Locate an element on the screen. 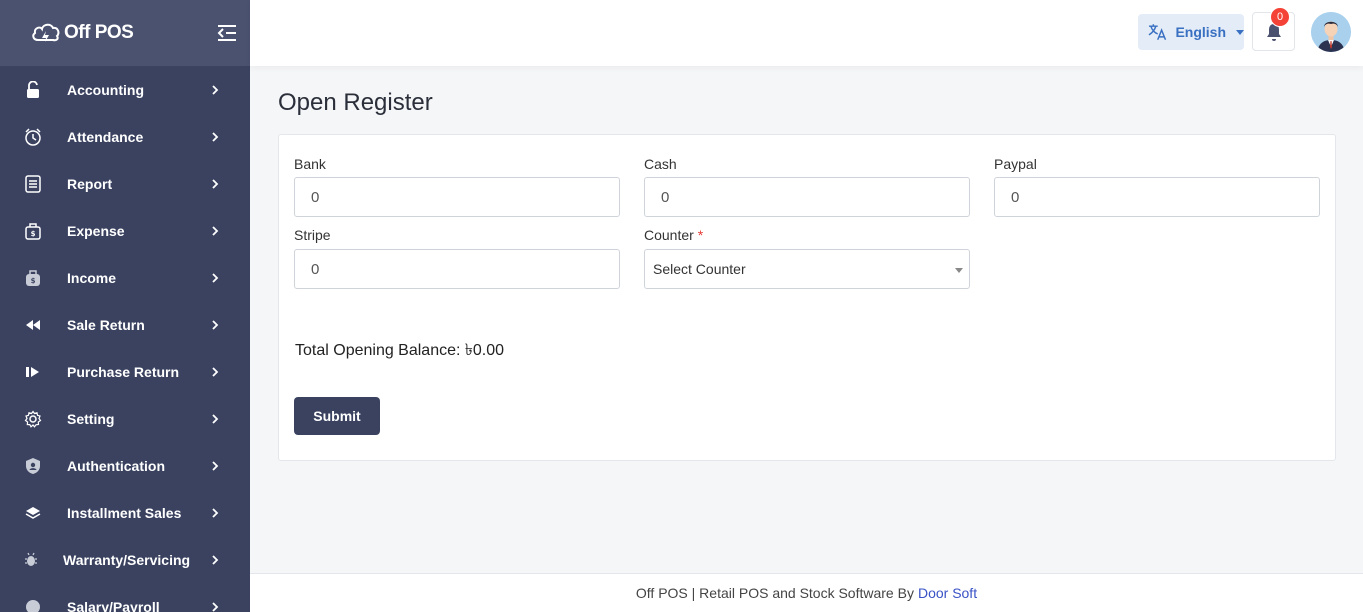 The width and height of the screenshot is (1363, 612). submit-button: Submit is located at coordinates (337, 416).